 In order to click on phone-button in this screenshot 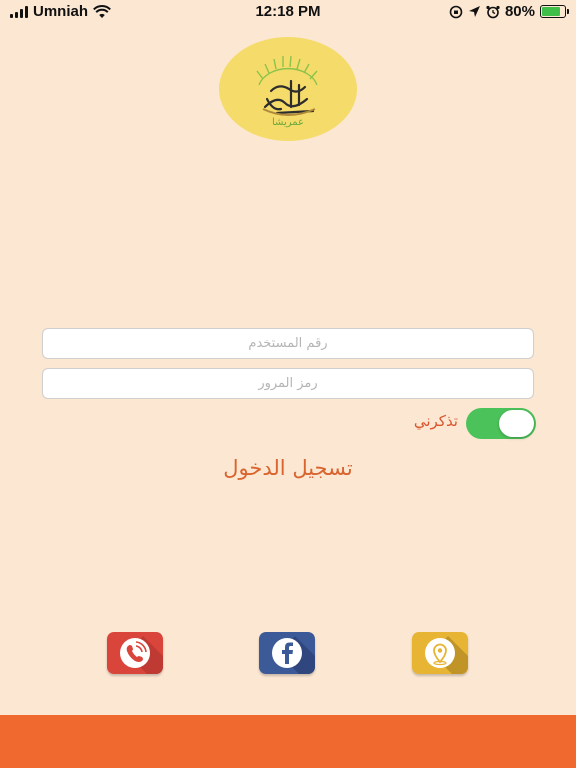, I will do `click(135, 653)`.